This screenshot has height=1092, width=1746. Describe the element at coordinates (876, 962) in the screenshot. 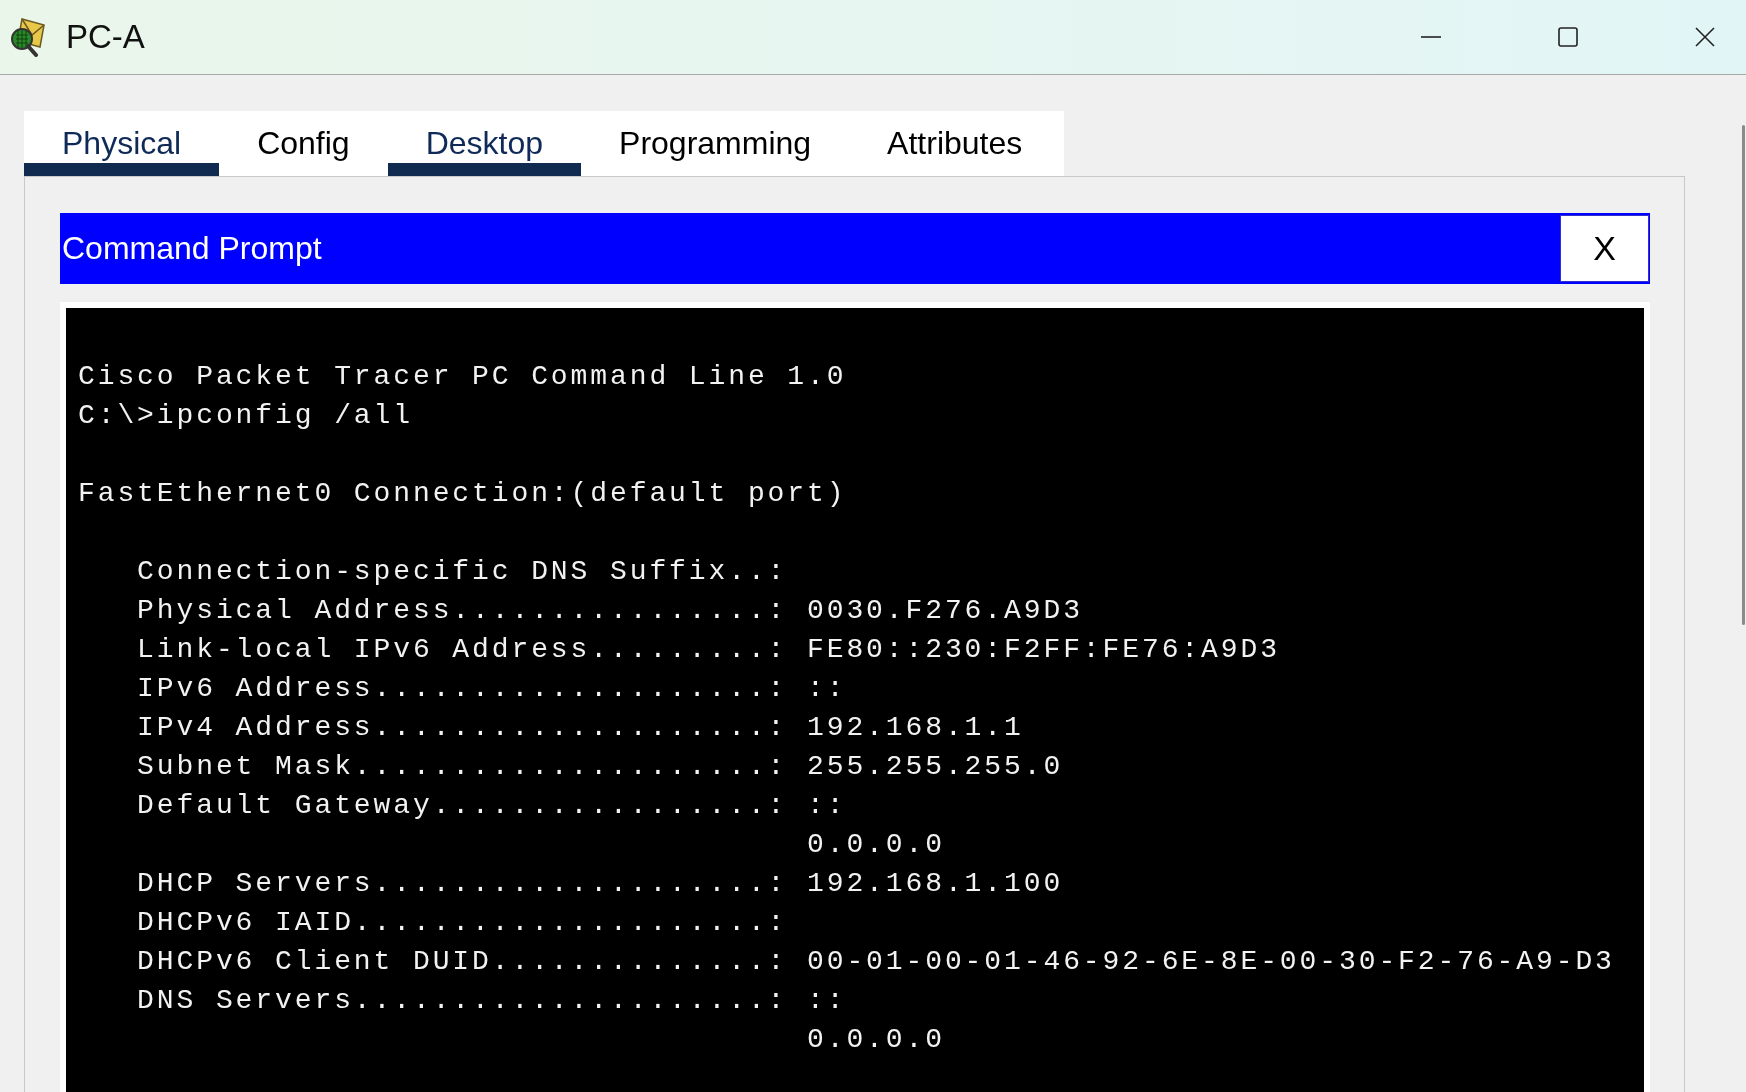

I see `terminal-line: DHCPv6 Client DUID..............: 00-01-00-01-46-92-6E-8E-00-30-F2-76-A9-D3` at that location.